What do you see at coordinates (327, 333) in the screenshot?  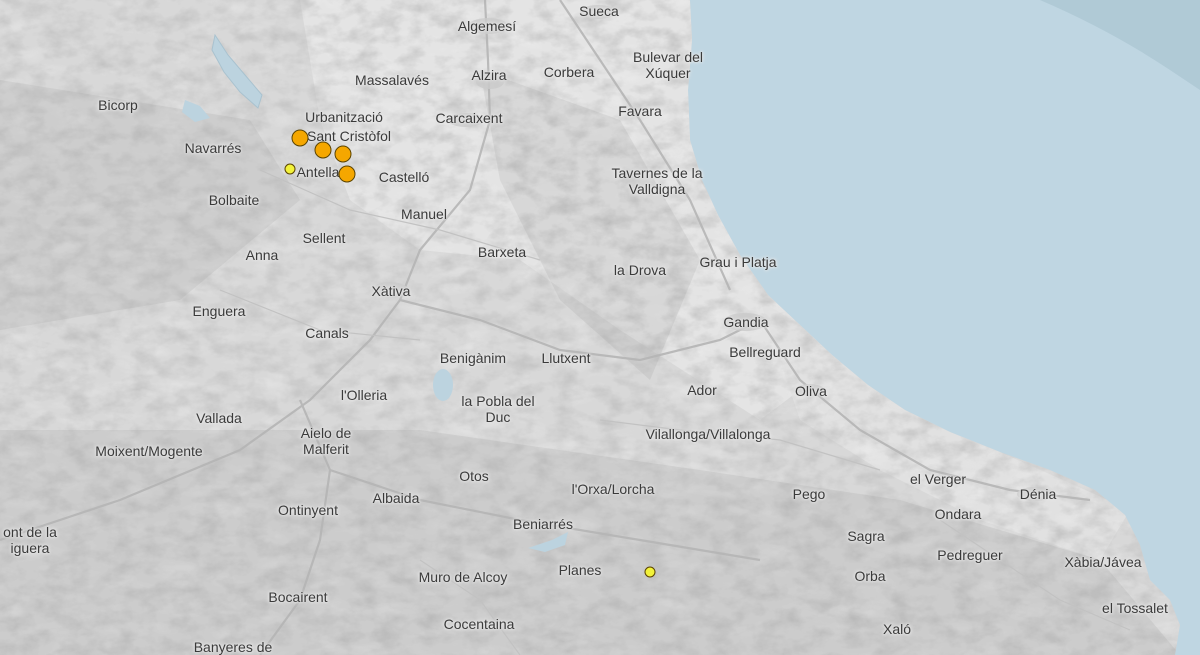 I see `place-label: Canals` at bounding box center [327, 333].